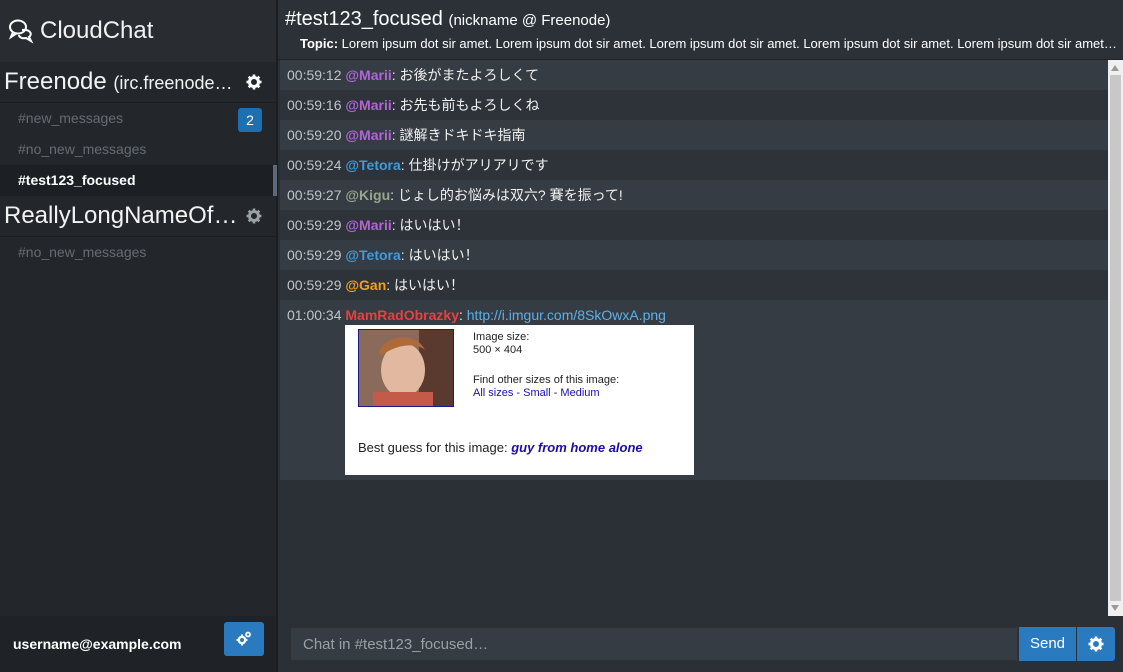 This screenshot has width=1123, height=672. What do you see at coordinates (71, 118) in the screenshot?
I see `channel-label: #new_messages` at bounding box center [71, 118].